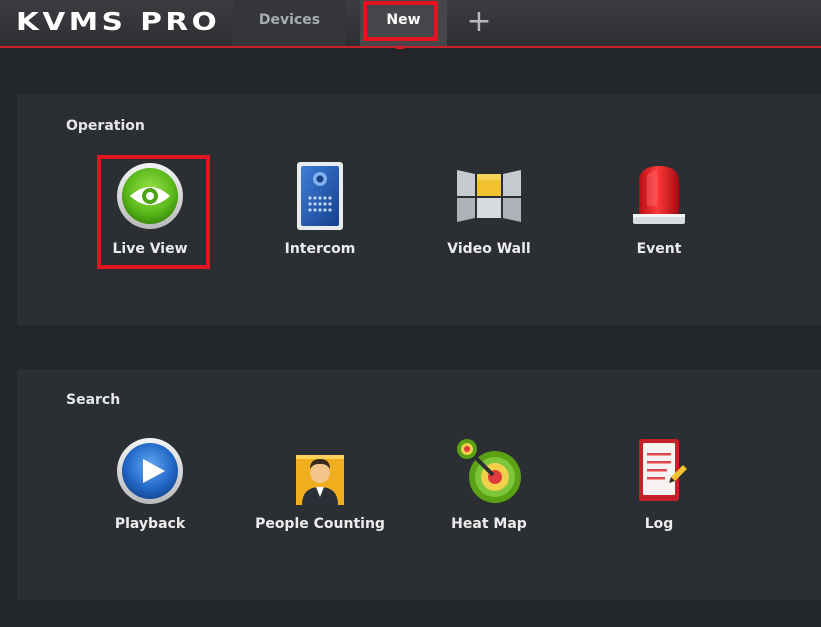 The image size is (821, 627). I want to click on tile-heat-map: Heat Map, so click(489, 492).